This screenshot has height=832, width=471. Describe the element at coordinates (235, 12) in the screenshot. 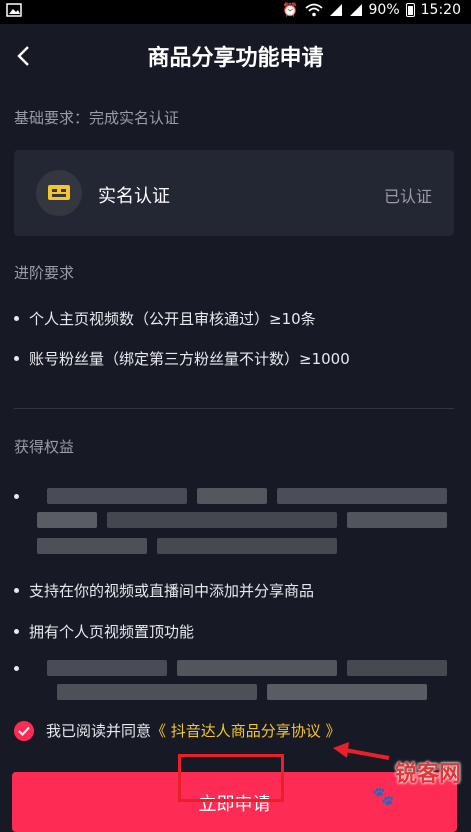

I see `status-bar: ⏰ 90% 15:20` at that location.